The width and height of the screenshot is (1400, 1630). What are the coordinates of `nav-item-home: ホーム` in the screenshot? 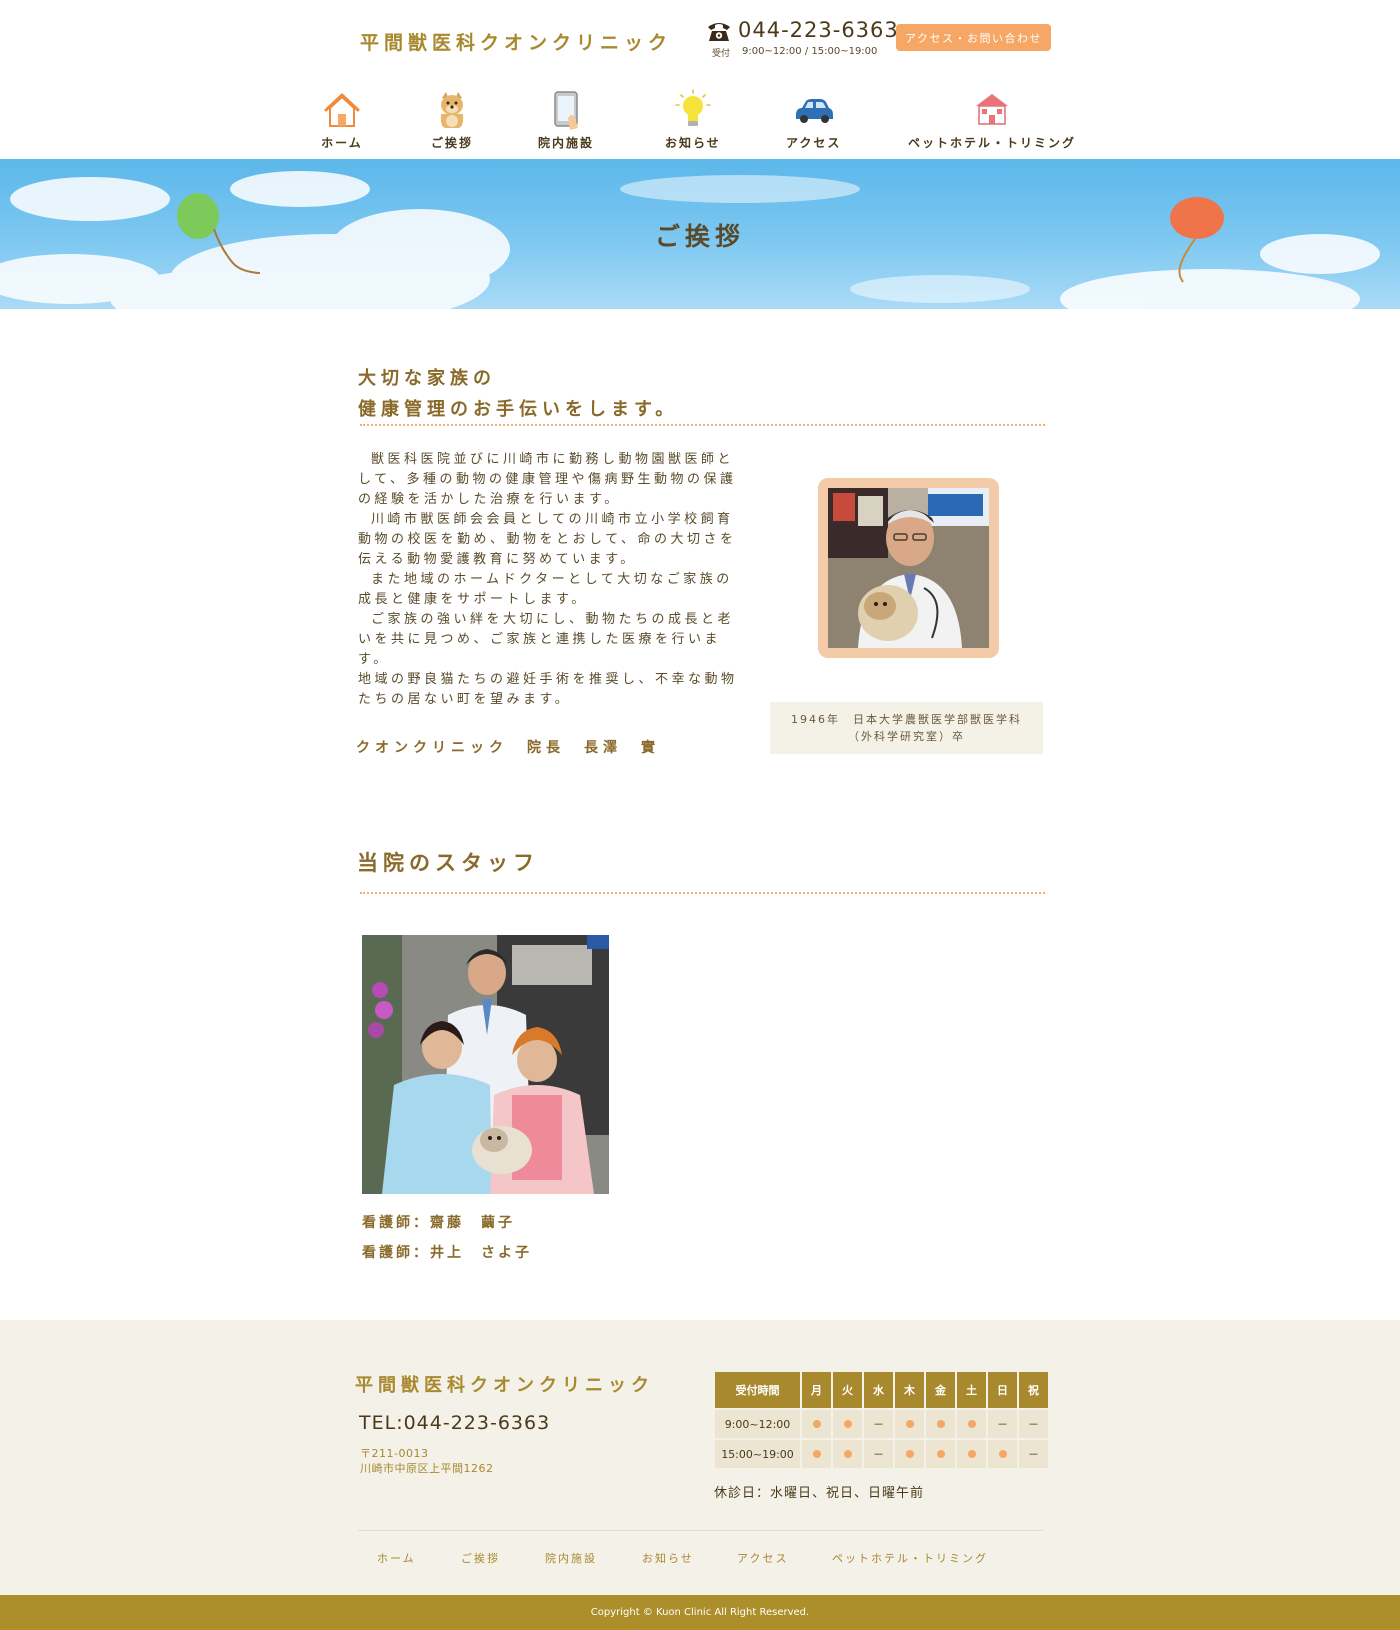 It's located at (342, 119).